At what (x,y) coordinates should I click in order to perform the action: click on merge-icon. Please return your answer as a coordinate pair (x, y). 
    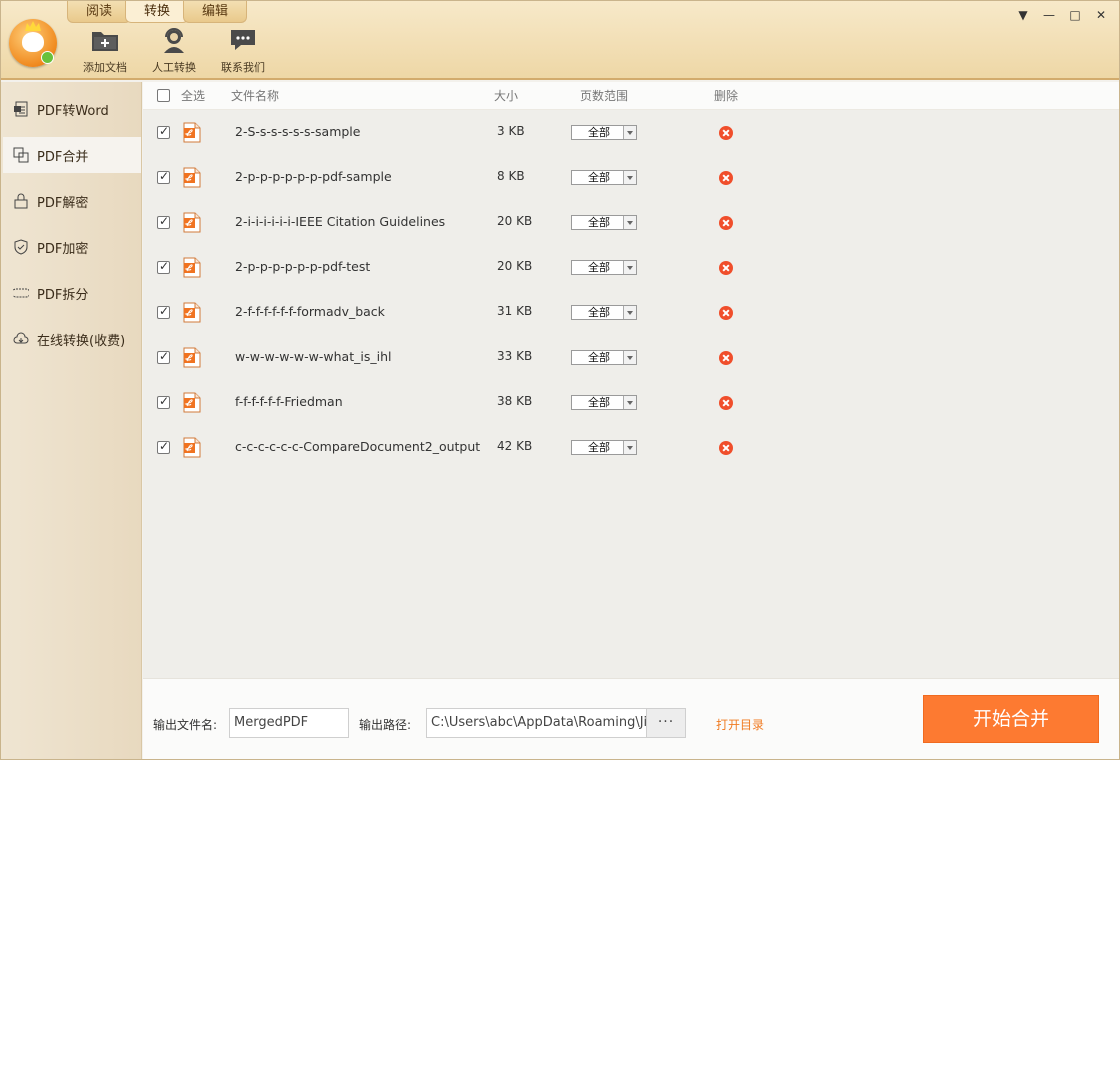
    Looking at the image, I should click on (21, 155).